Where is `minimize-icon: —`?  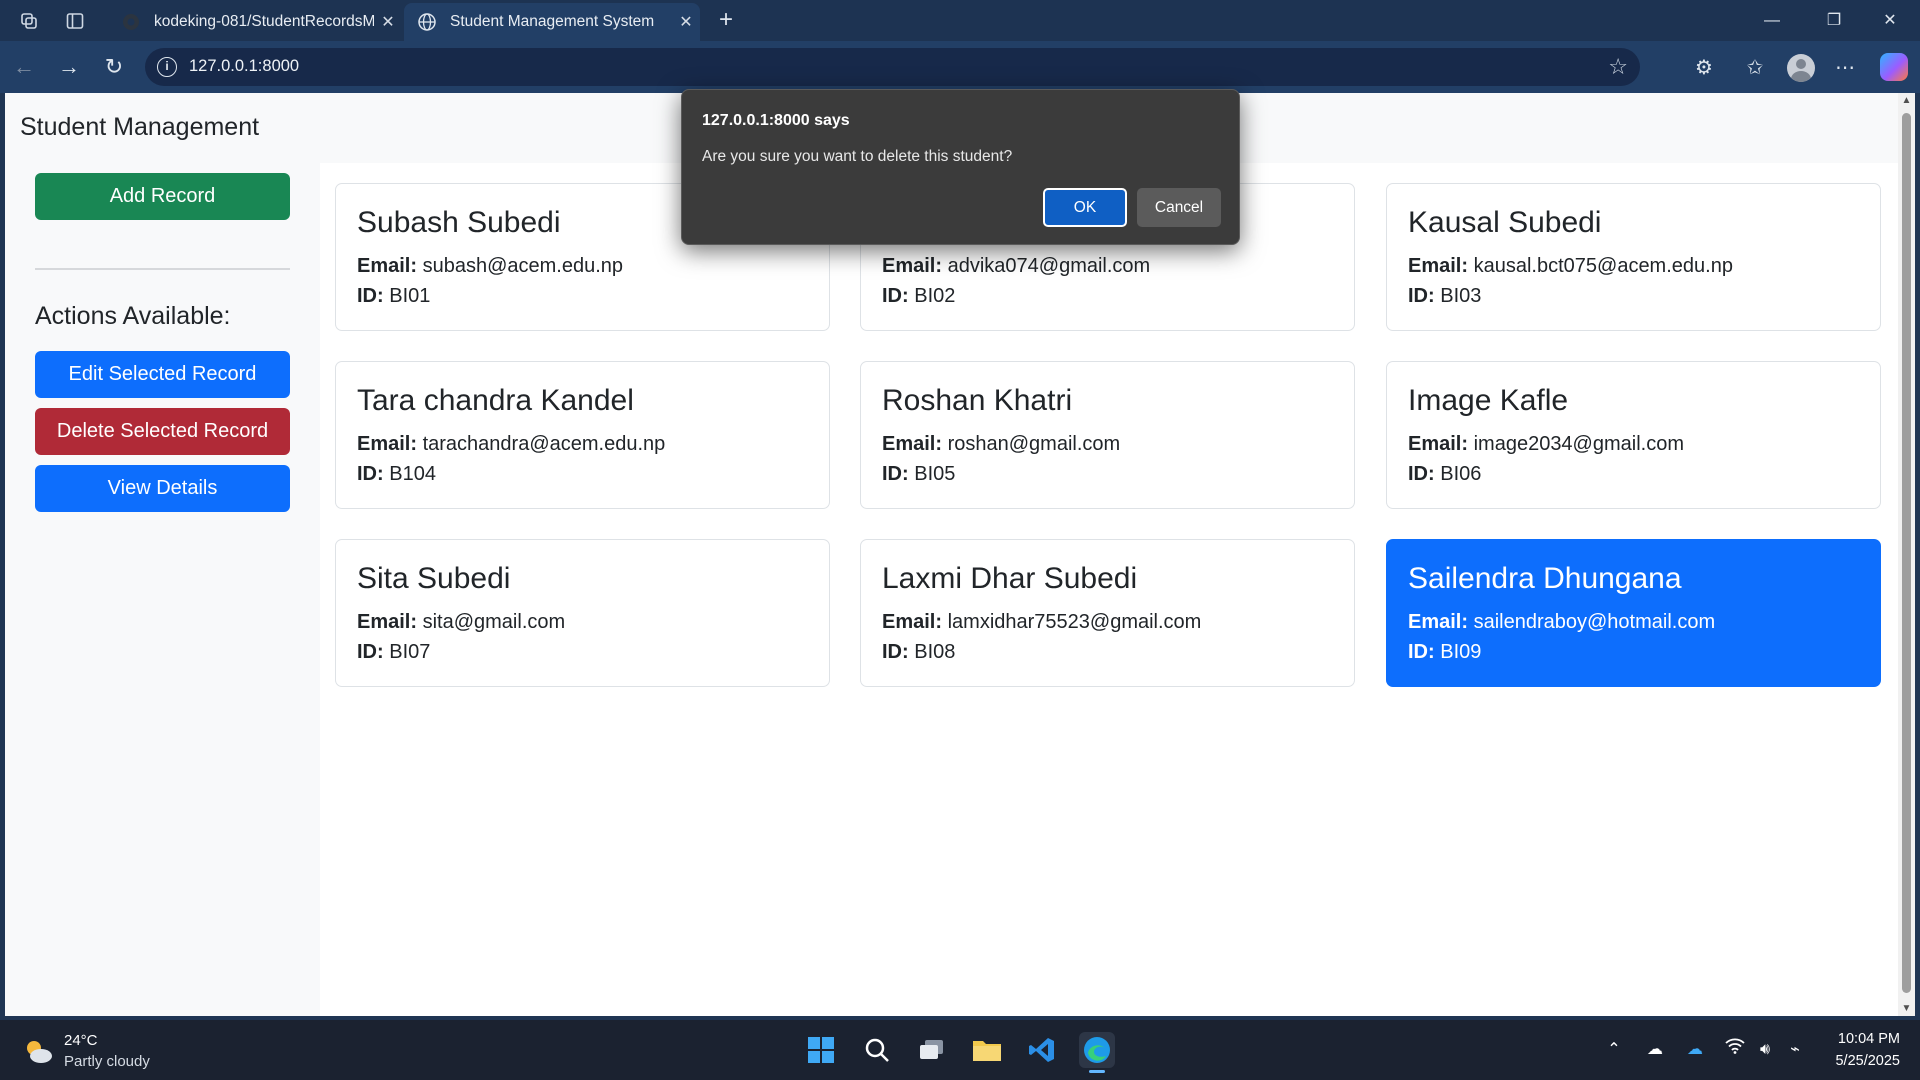 minimize-icon: — is located at coordinates (1772, 21).